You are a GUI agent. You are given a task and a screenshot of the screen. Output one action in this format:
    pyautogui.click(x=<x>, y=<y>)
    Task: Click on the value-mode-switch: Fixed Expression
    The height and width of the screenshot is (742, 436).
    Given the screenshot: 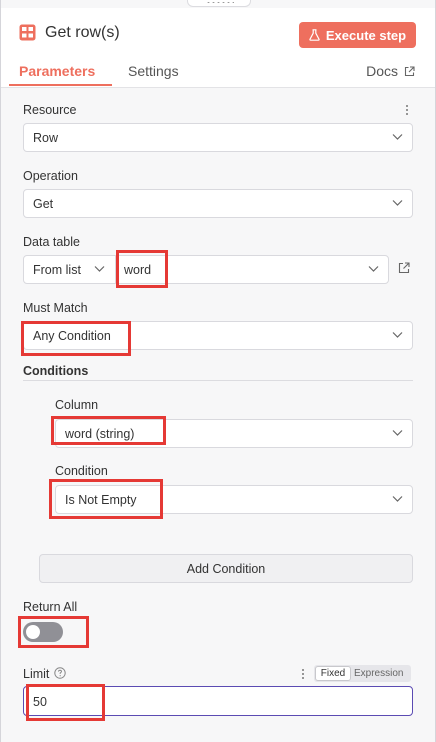 What is the action you would take?
    pyautogui.click(x=362, y=673)
    